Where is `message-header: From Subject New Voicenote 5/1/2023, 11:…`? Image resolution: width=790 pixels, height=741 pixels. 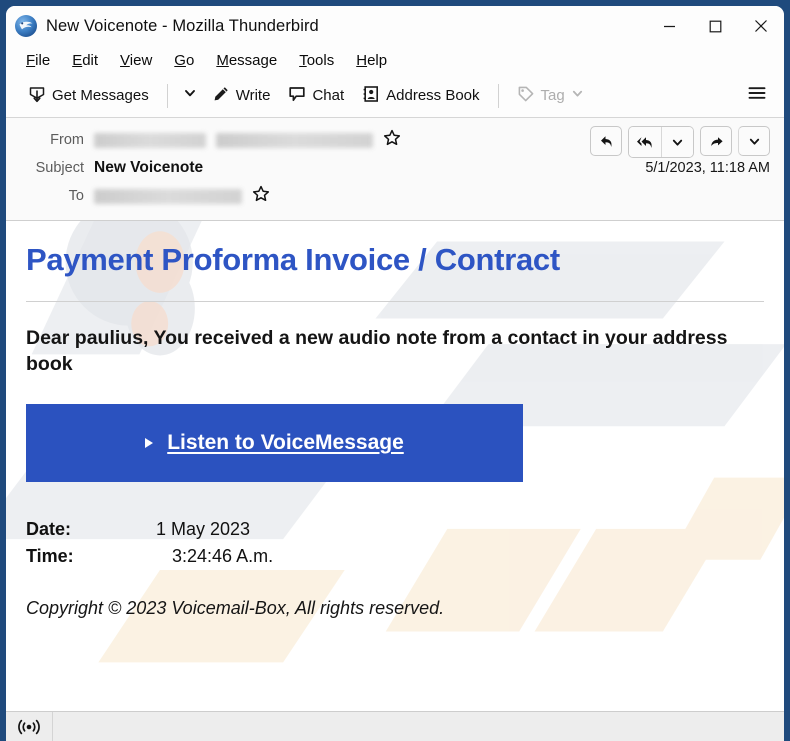
message-header: From Subject New Voicenote 5/1/2023, 11:… is located at coordinates (395, 169).